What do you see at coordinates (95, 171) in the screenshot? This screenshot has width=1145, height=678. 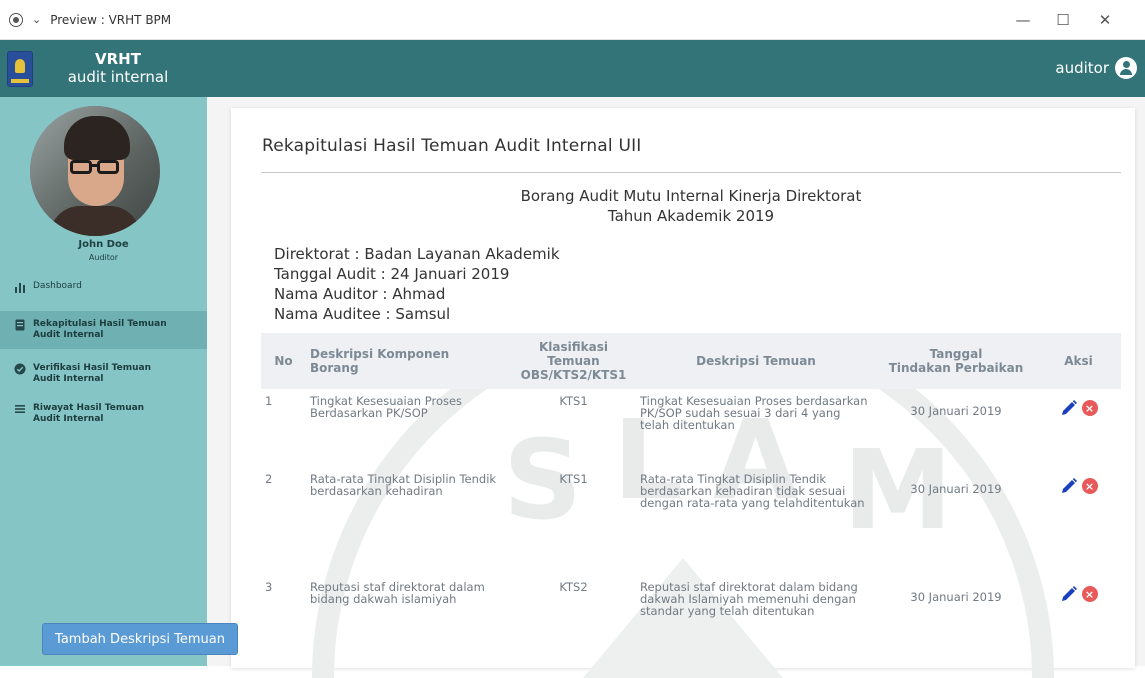 I see `avatar` at bounding box center [95, 171].